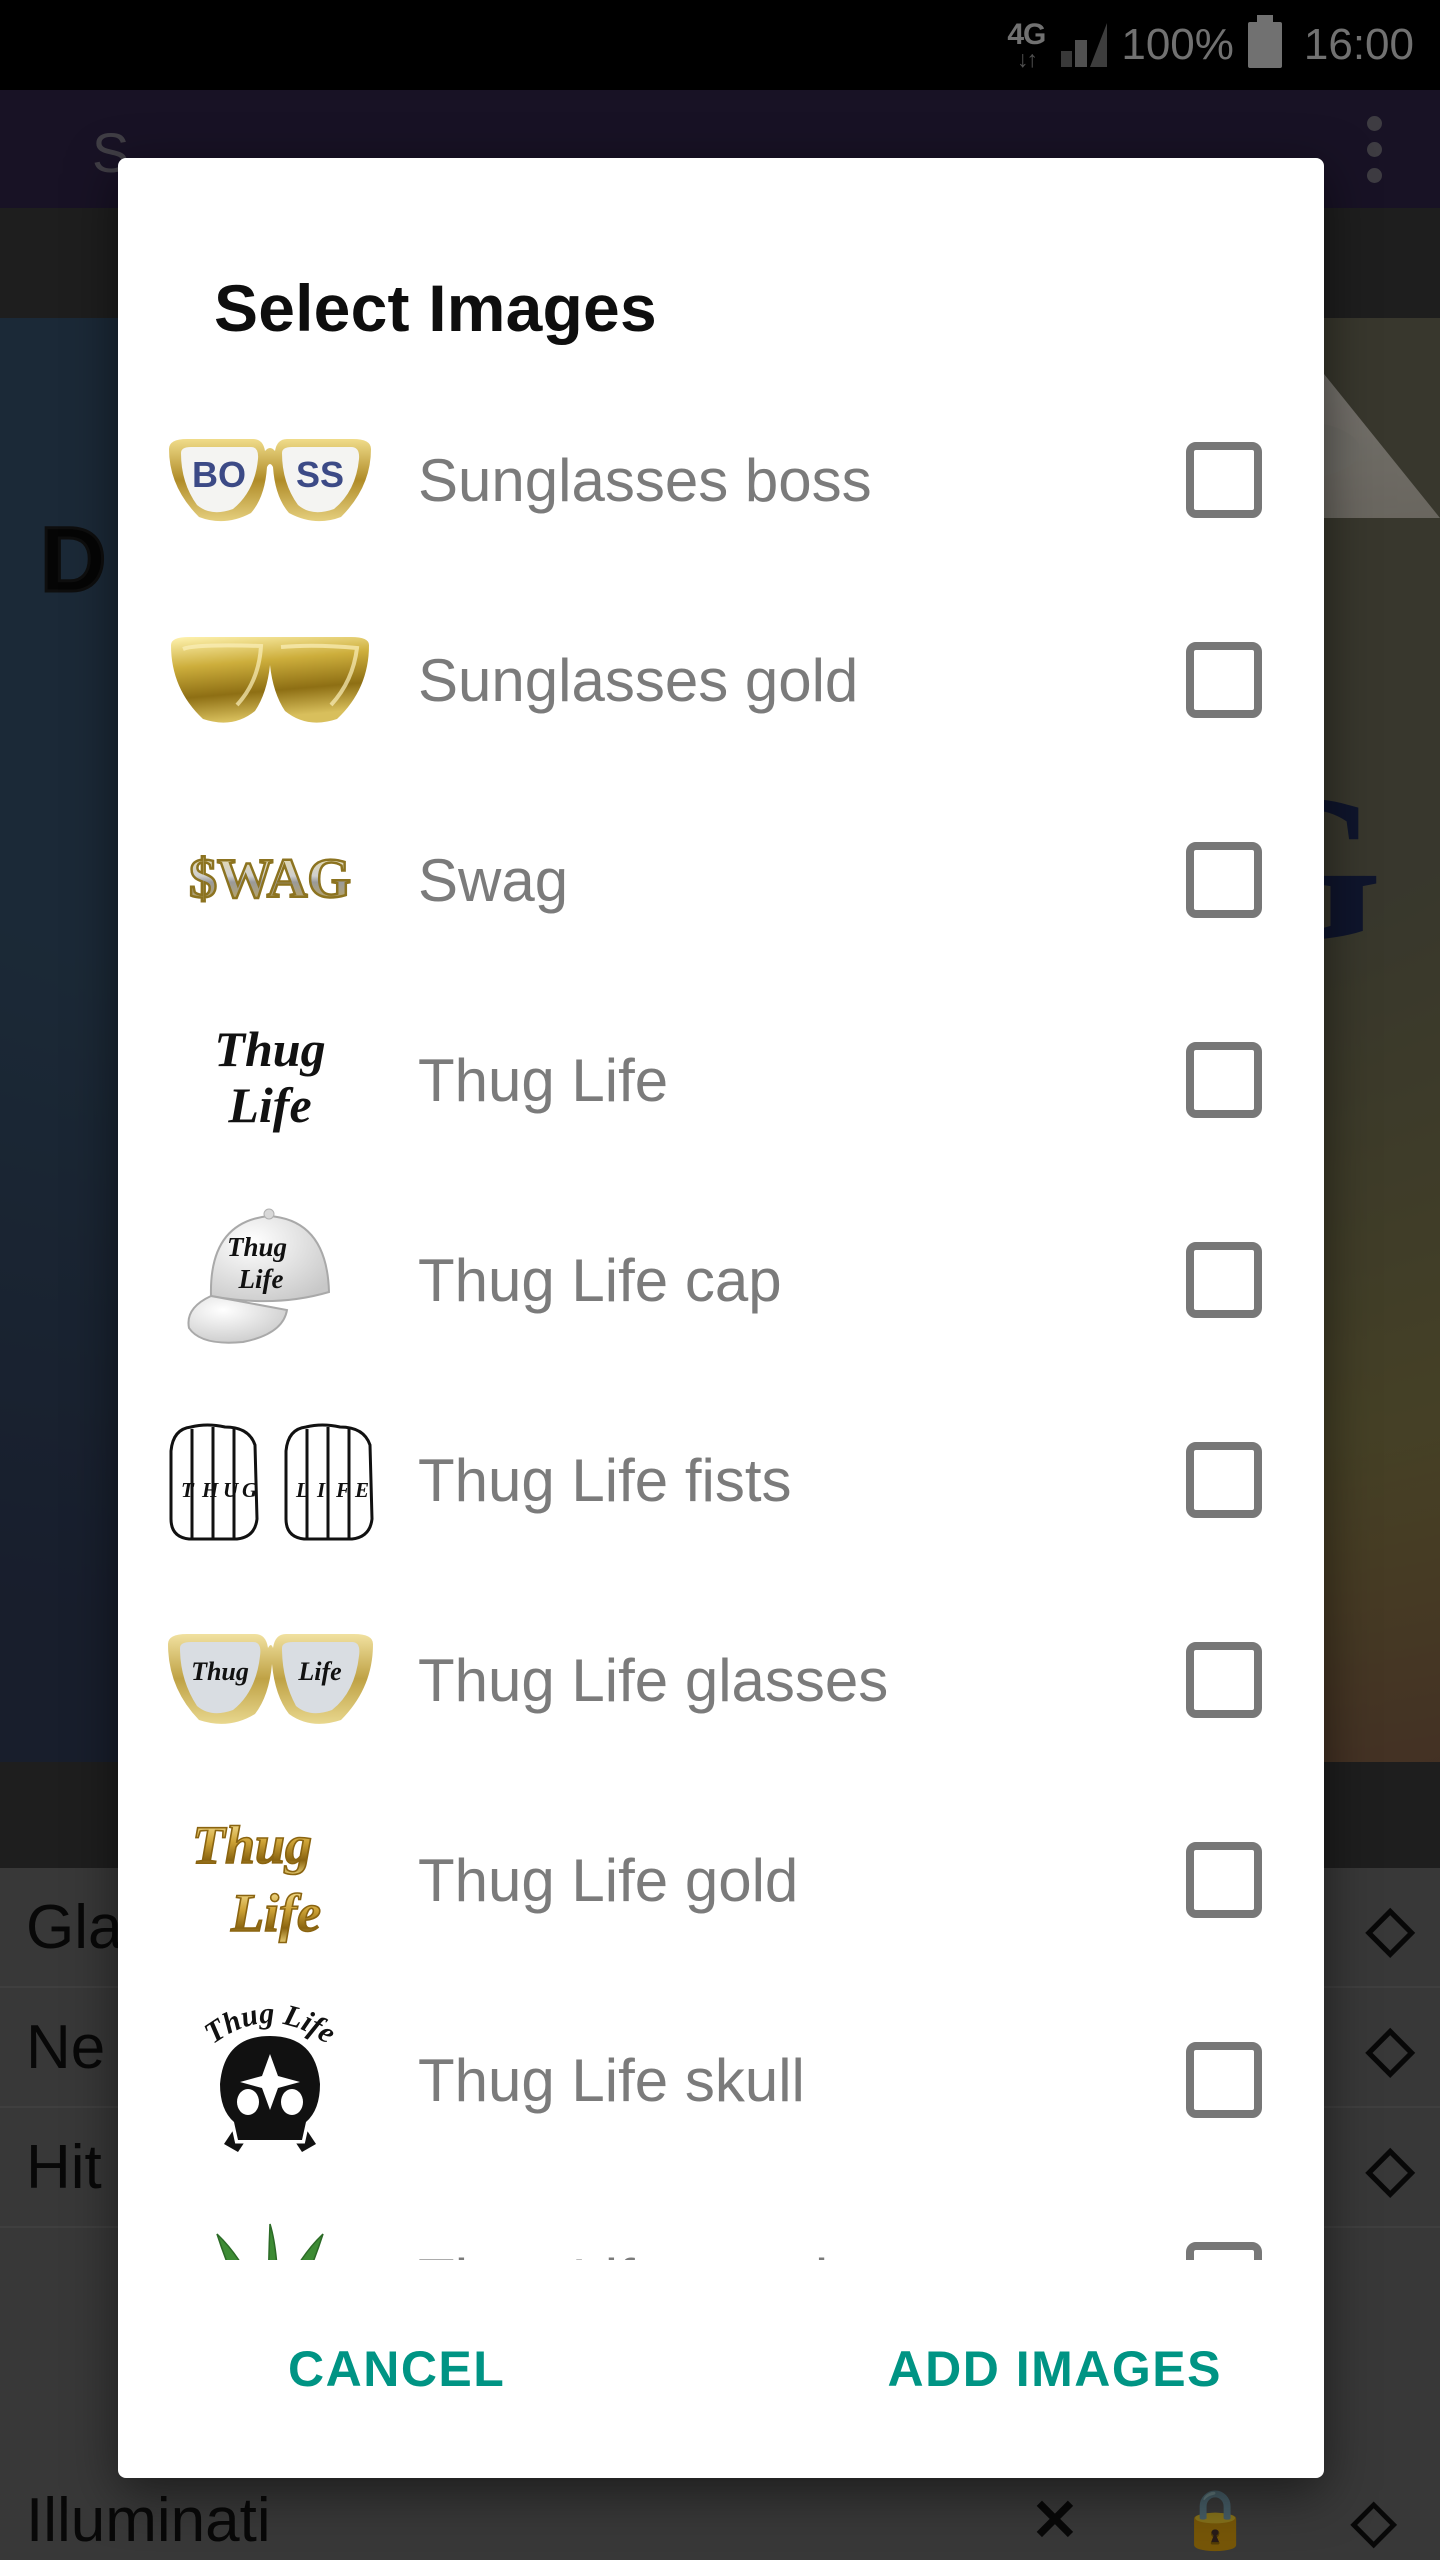 This screenshot has width=1440, height=2560. Describe the element at coordinates (269, 1105) in the screenshot. I see `thumb-text-life: Life` at that location.